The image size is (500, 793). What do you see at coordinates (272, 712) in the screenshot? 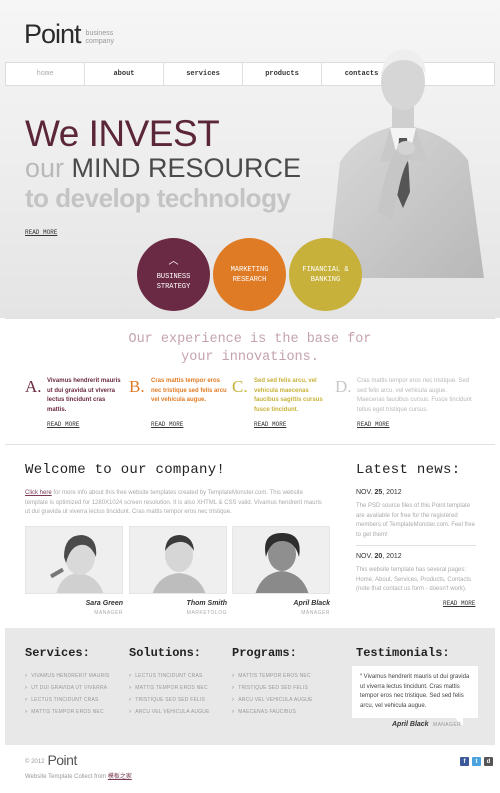
I see `programs-link: MAECENAS FAUCIBUS` at bounding box center [272, 712].